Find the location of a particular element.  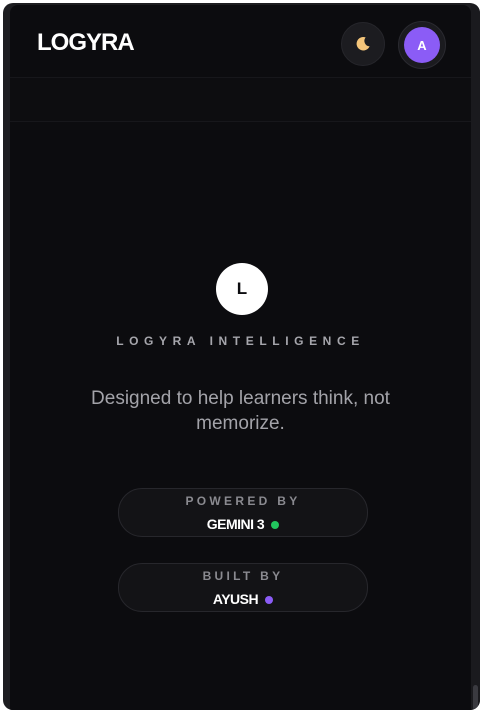

built-by-value: AYUSH is located at coordinates (235, 599).